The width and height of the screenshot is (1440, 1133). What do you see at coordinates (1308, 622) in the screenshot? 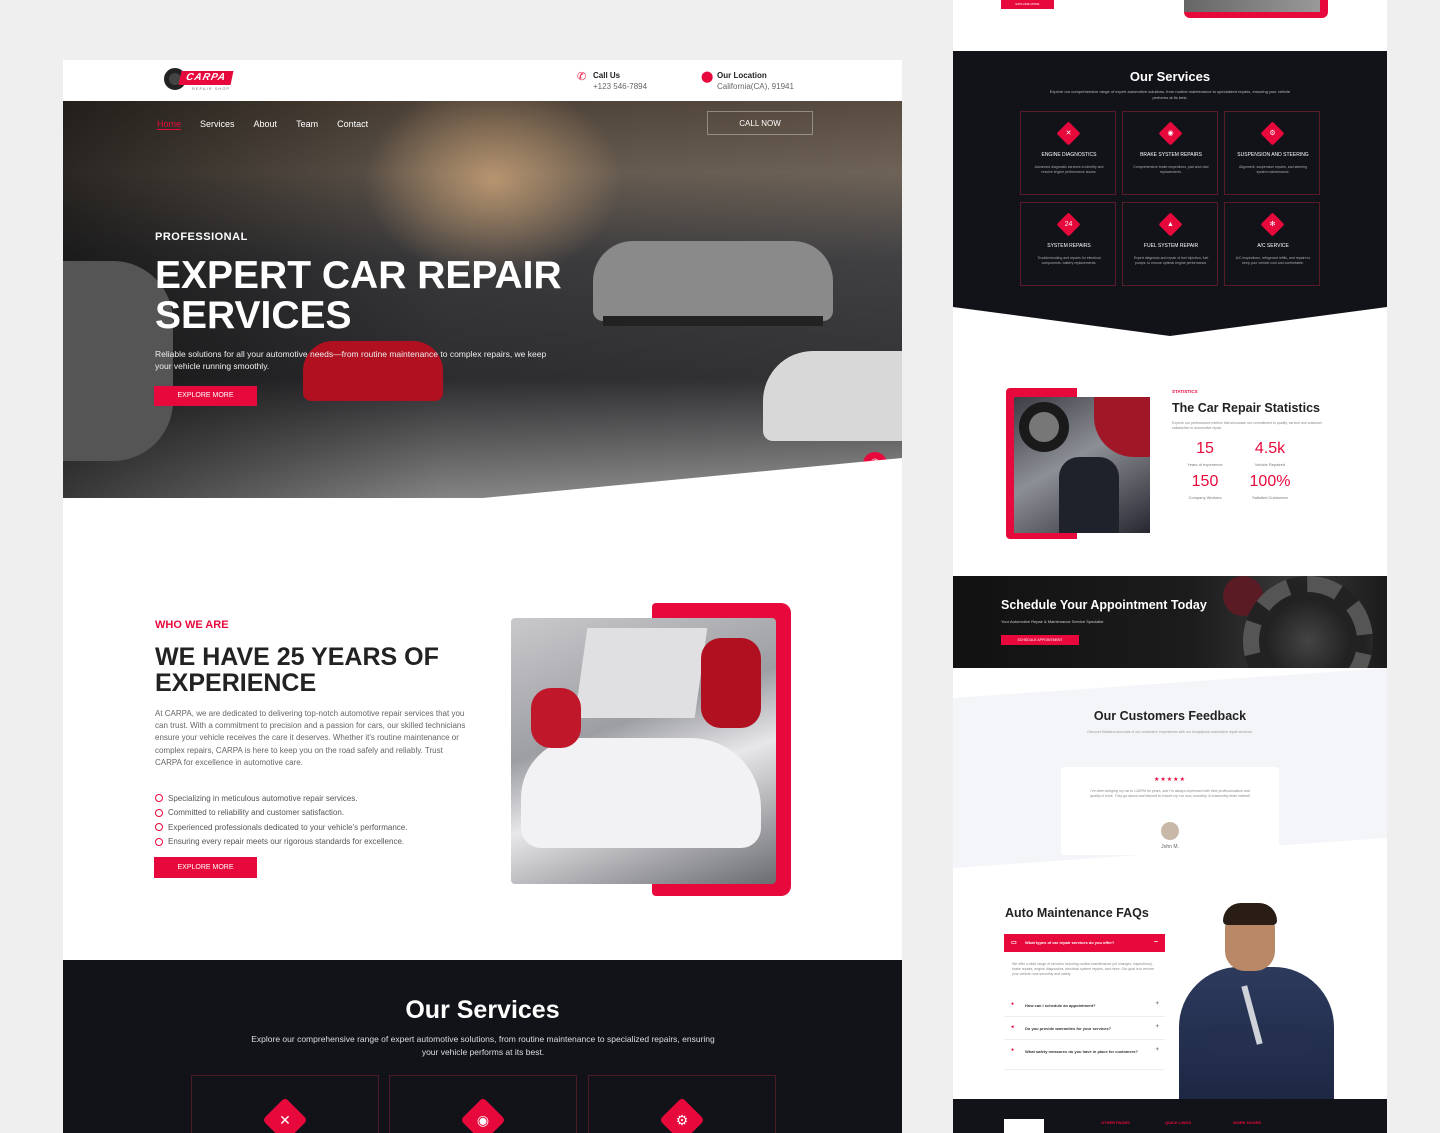
I see `gear-image` at bounding box center [1308, 622].